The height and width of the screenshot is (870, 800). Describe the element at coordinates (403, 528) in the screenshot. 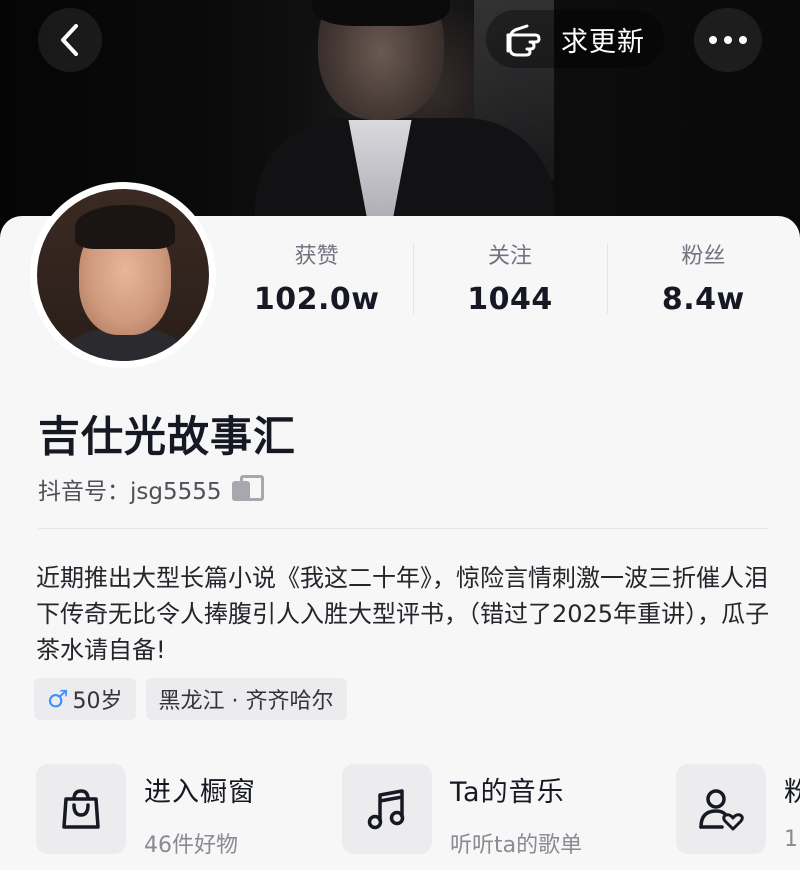

I see `divider` at that location.